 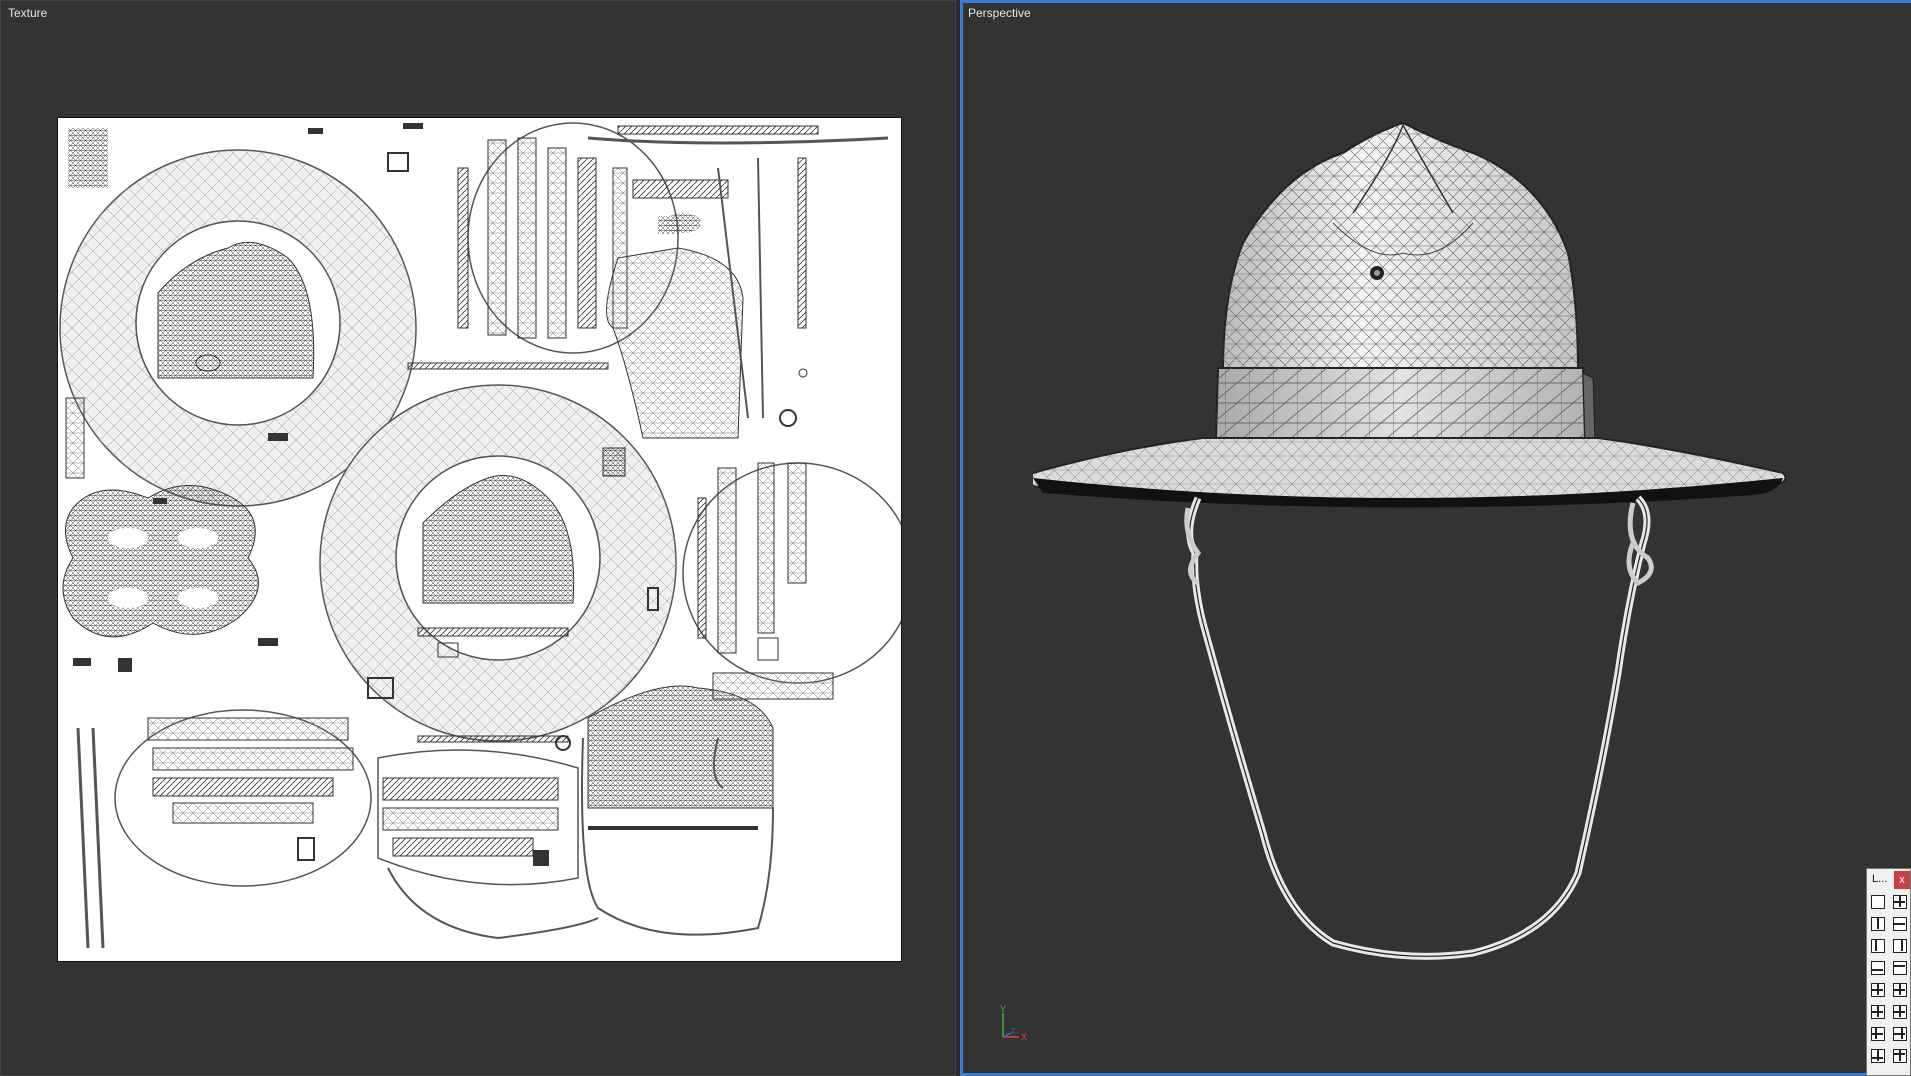 What do you see at coordinates (1405, 405) in the screenshot?
I see `hat-band` at bounding box center [1405, 405].